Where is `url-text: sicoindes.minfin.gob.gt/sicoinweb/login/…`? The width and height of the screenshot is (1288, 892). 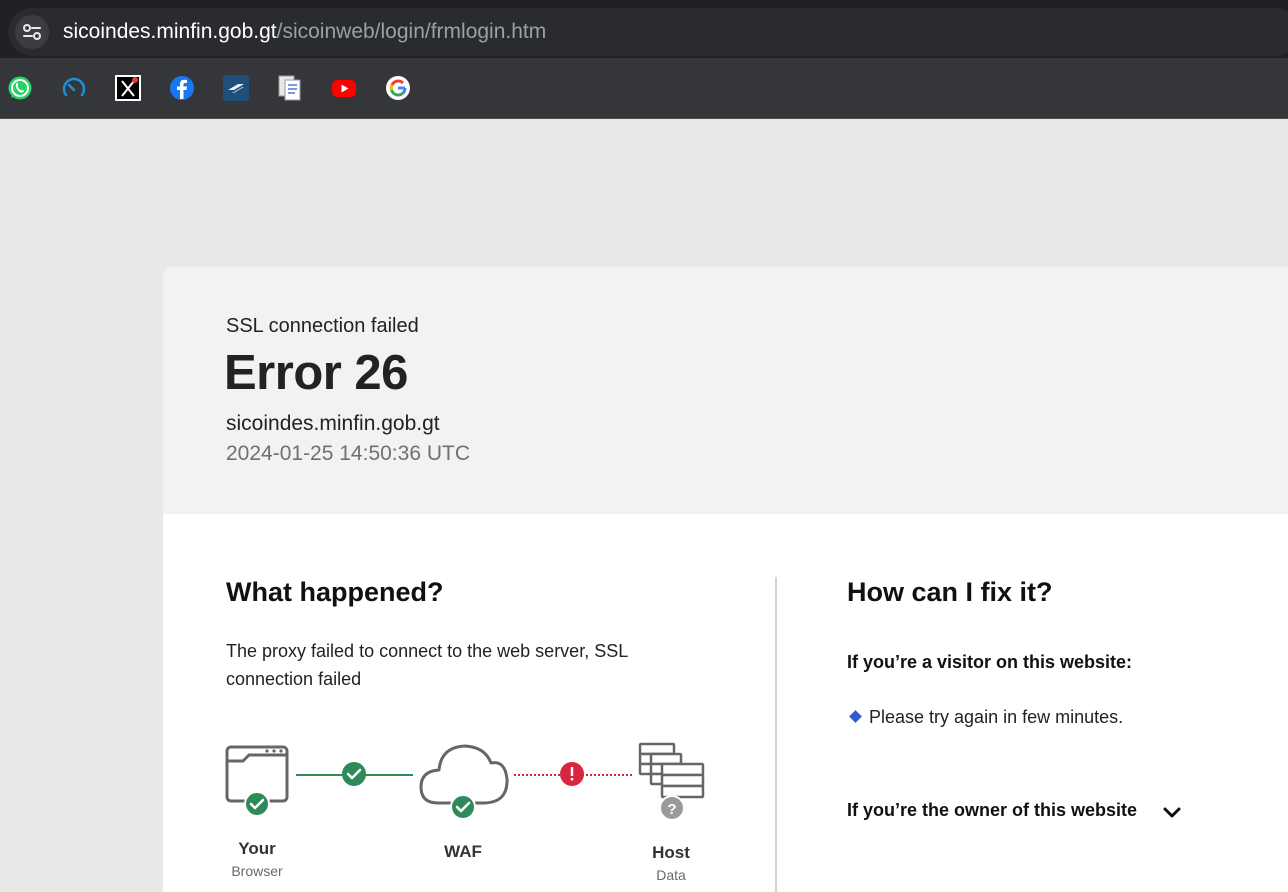 url-text: sicoindes.minfin.gob.gt/sicoinweb/login/… is located at coordinates (304, 32).